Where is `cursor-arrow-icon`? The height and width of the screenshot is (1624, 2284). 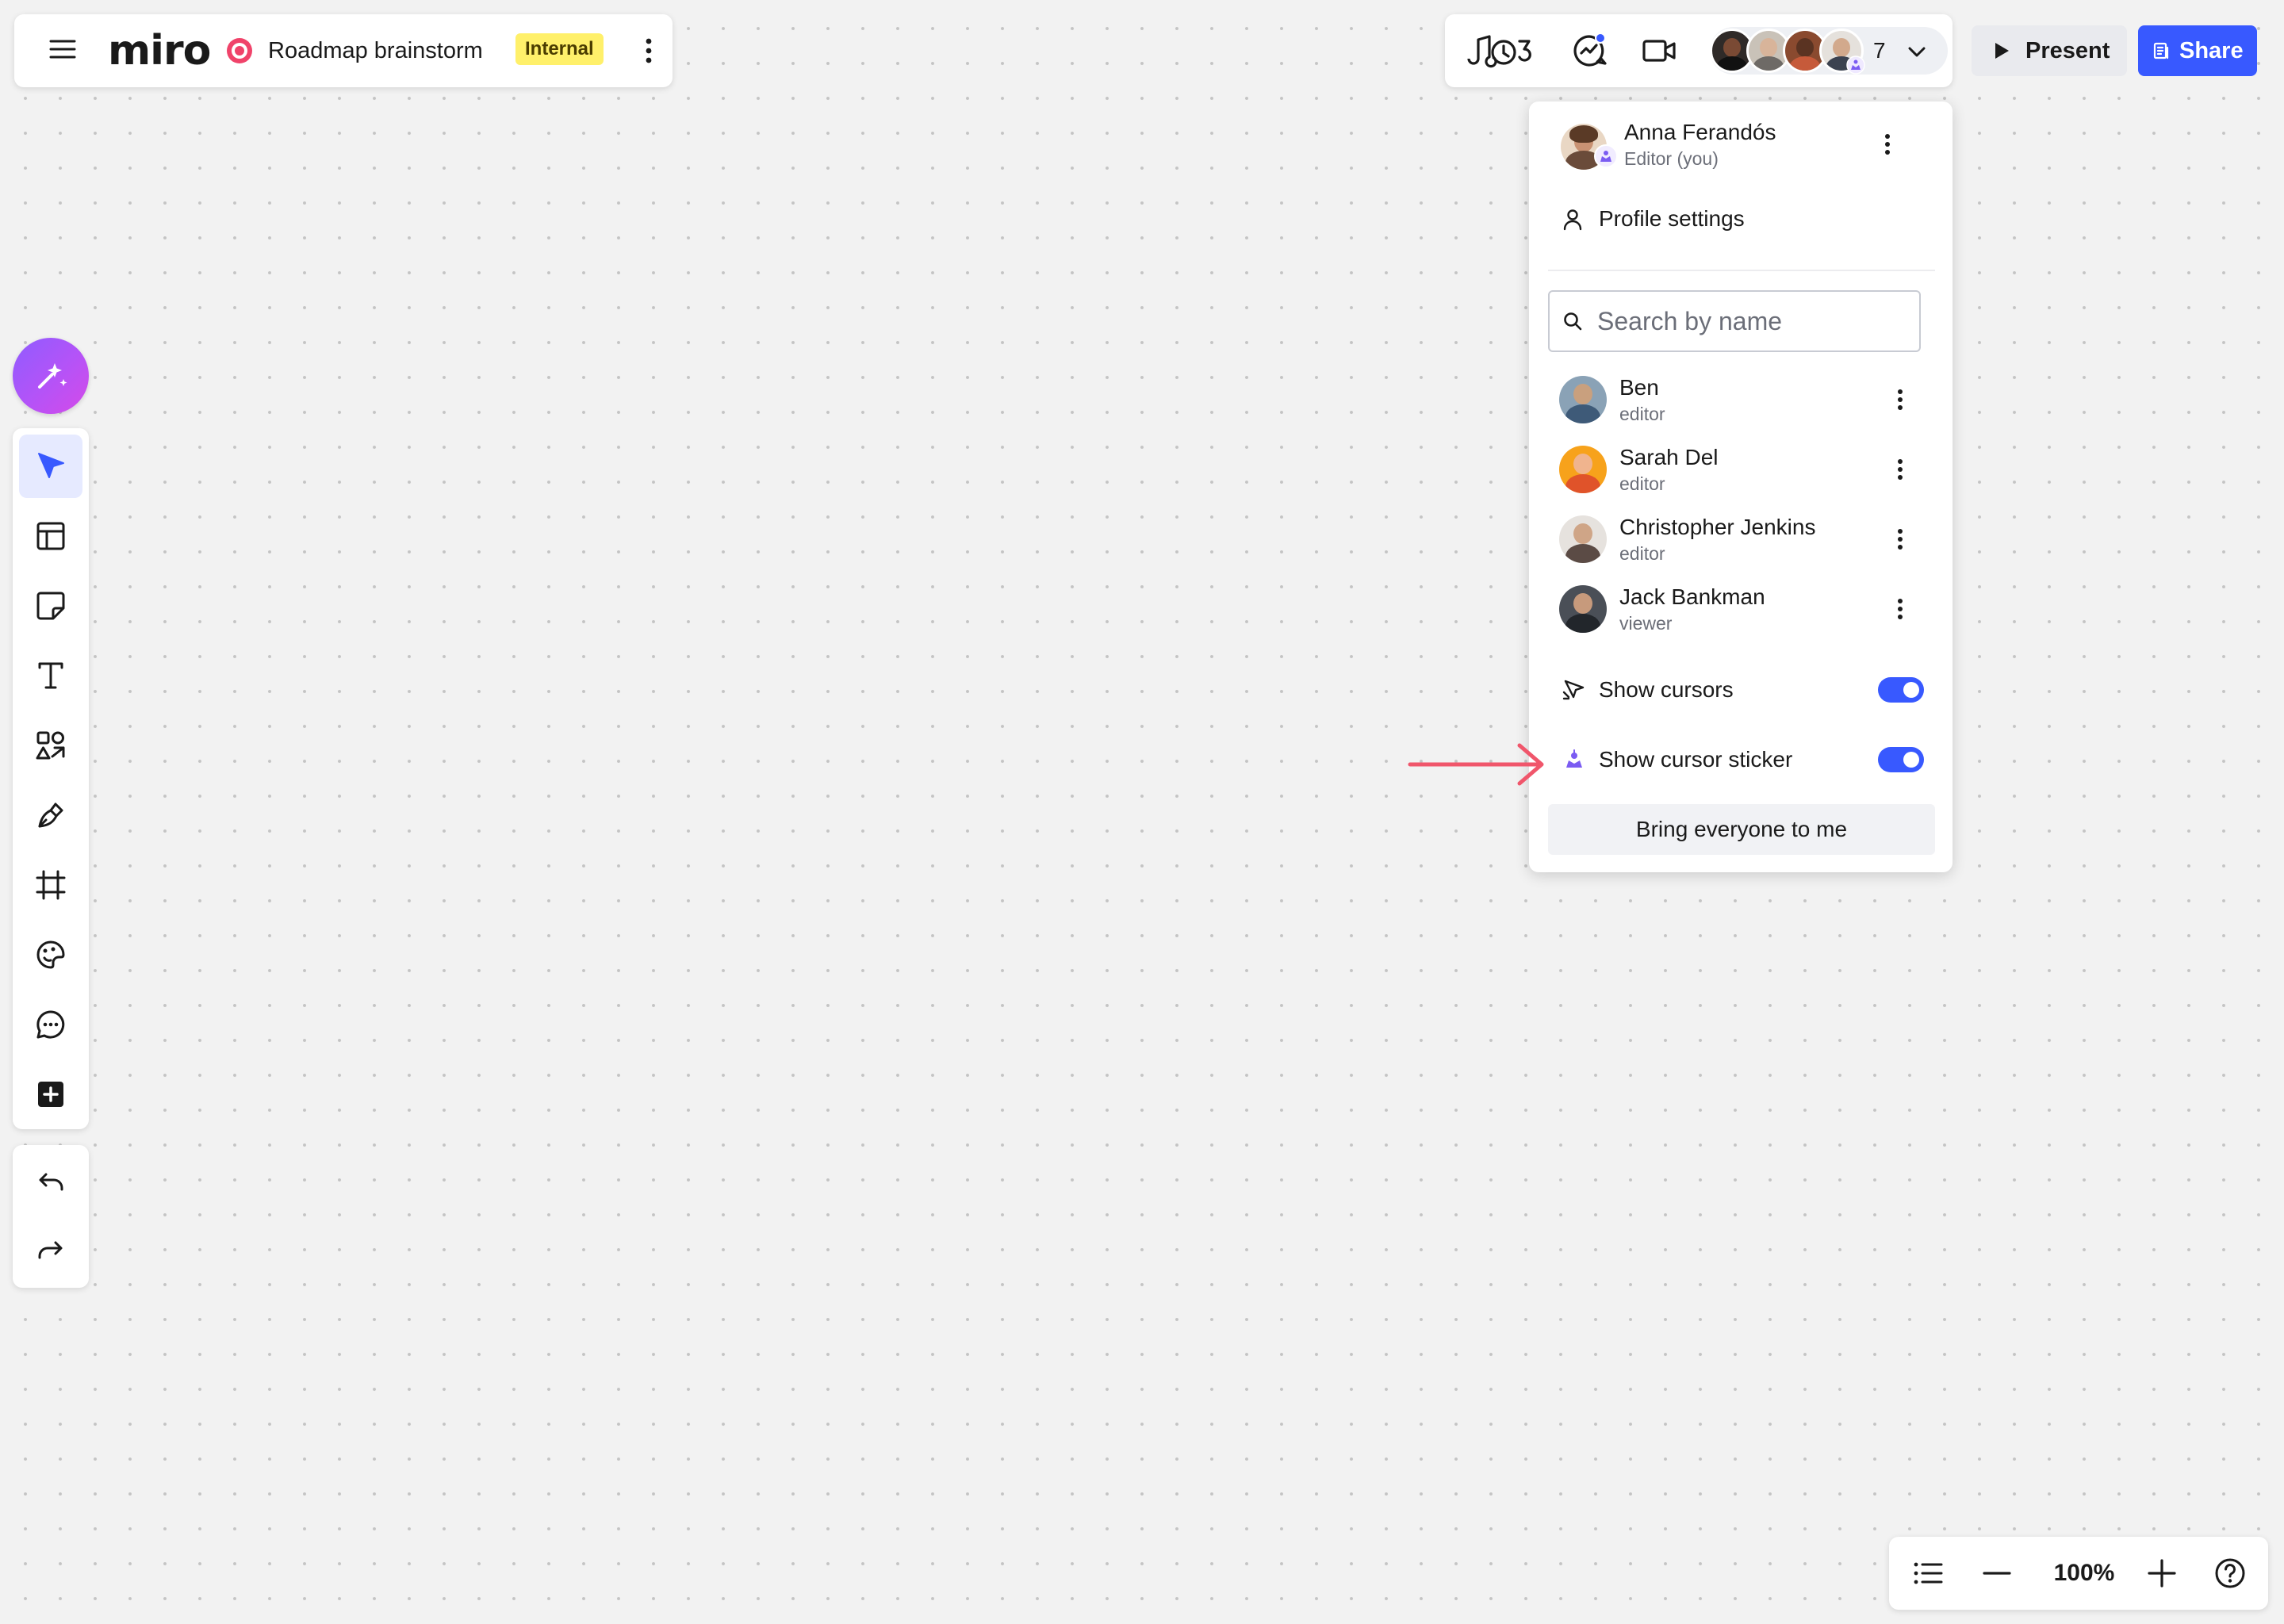
cursor-arrow-icon is located at coordinates (51, 466).